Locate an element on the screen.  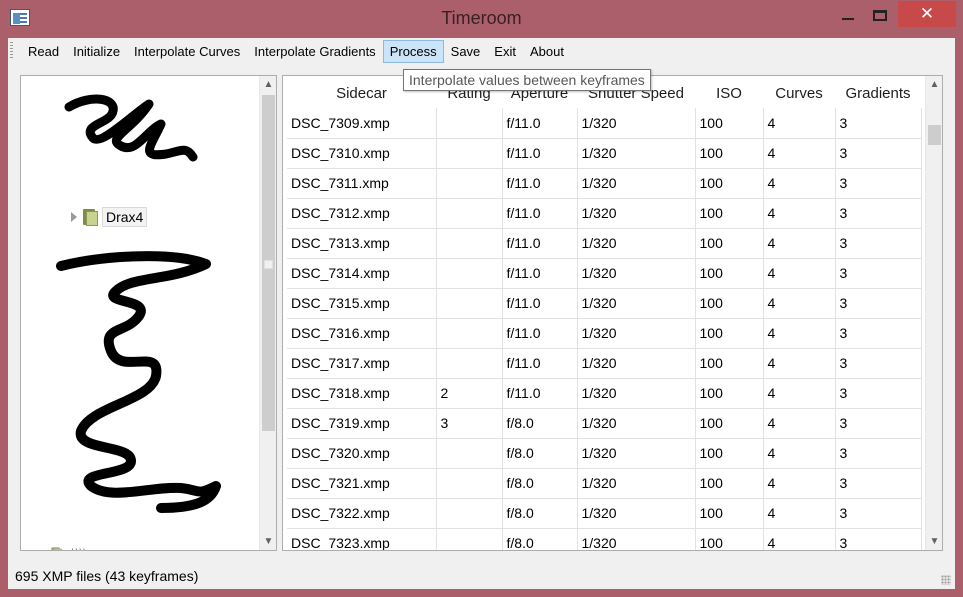
column-header-gradients: Gradients is located at coordinates (878, 93).